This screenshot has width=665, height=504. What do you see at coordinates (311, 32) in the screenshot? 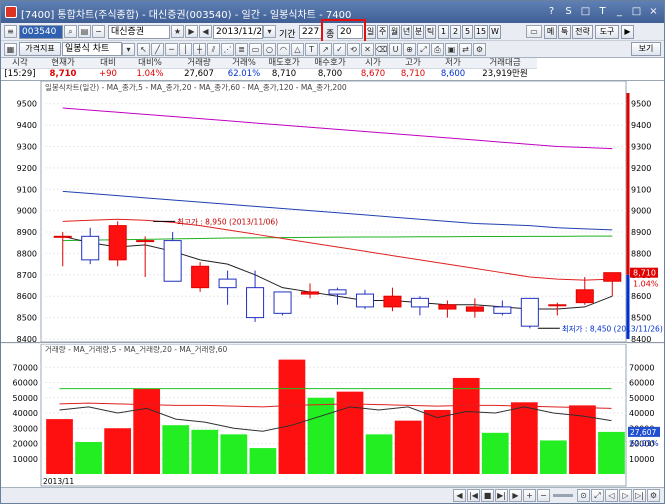
I see `period-input: 227` at bounding box center [311, 32].